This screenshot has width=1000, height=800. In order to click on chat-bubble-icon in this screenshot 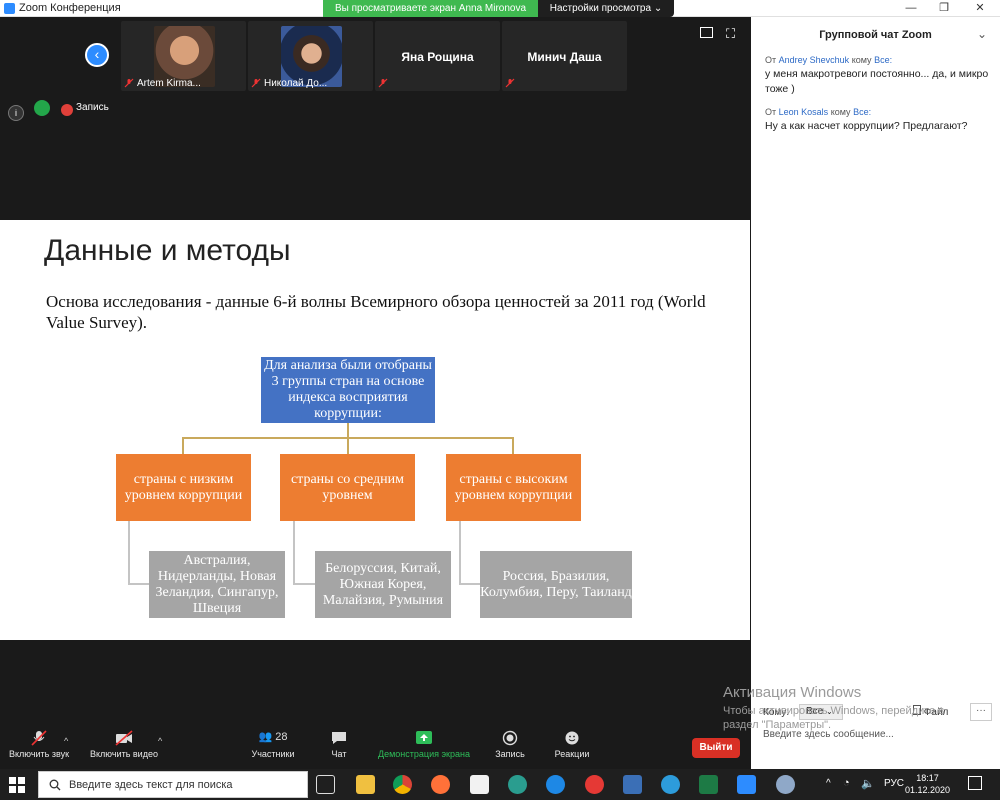, I will do `click(339, 738)`.